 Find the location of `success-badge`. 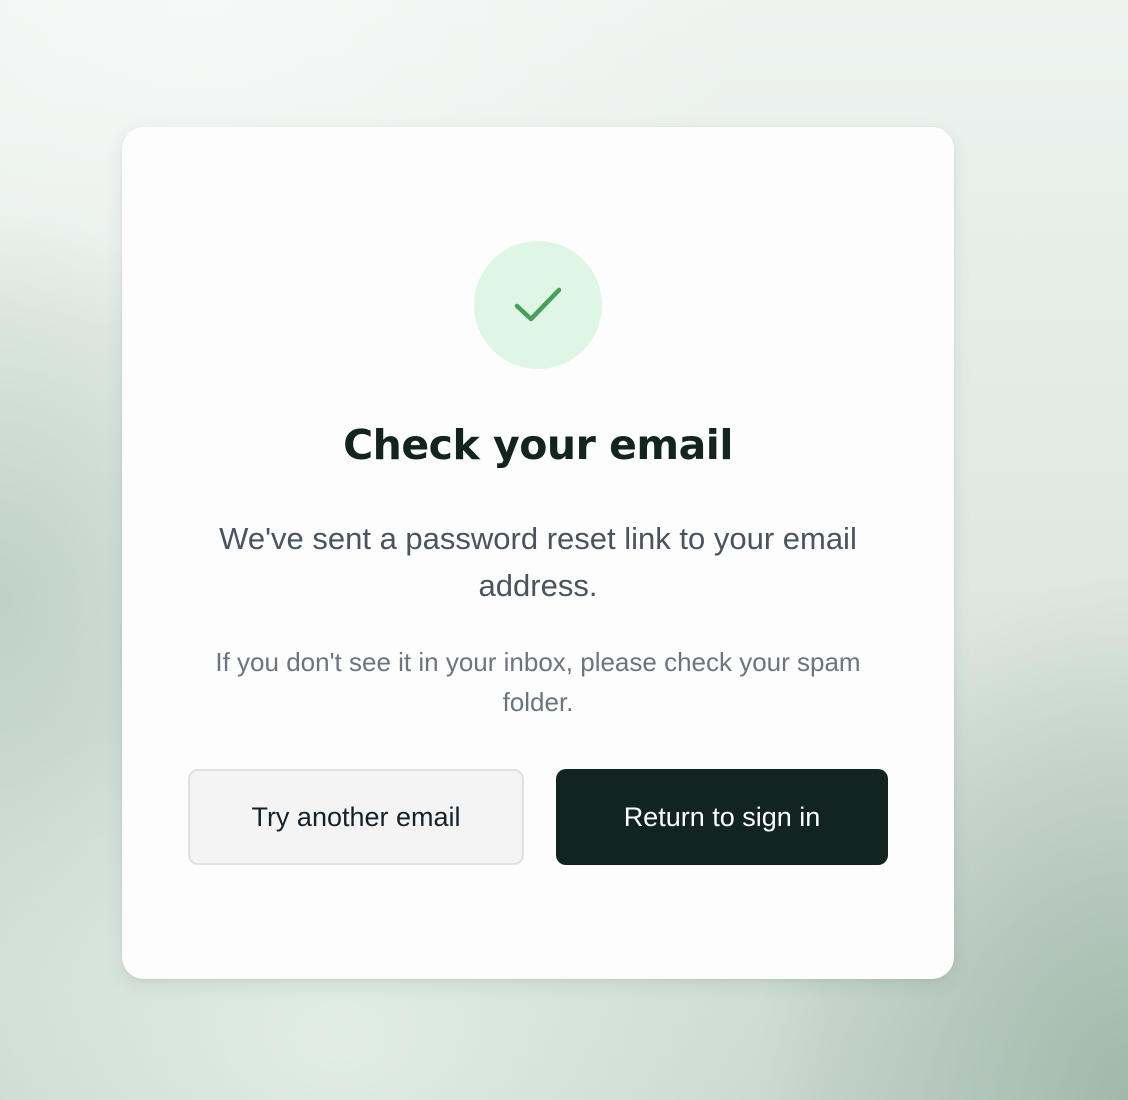

success-badge is located at coordinates (538, 305).